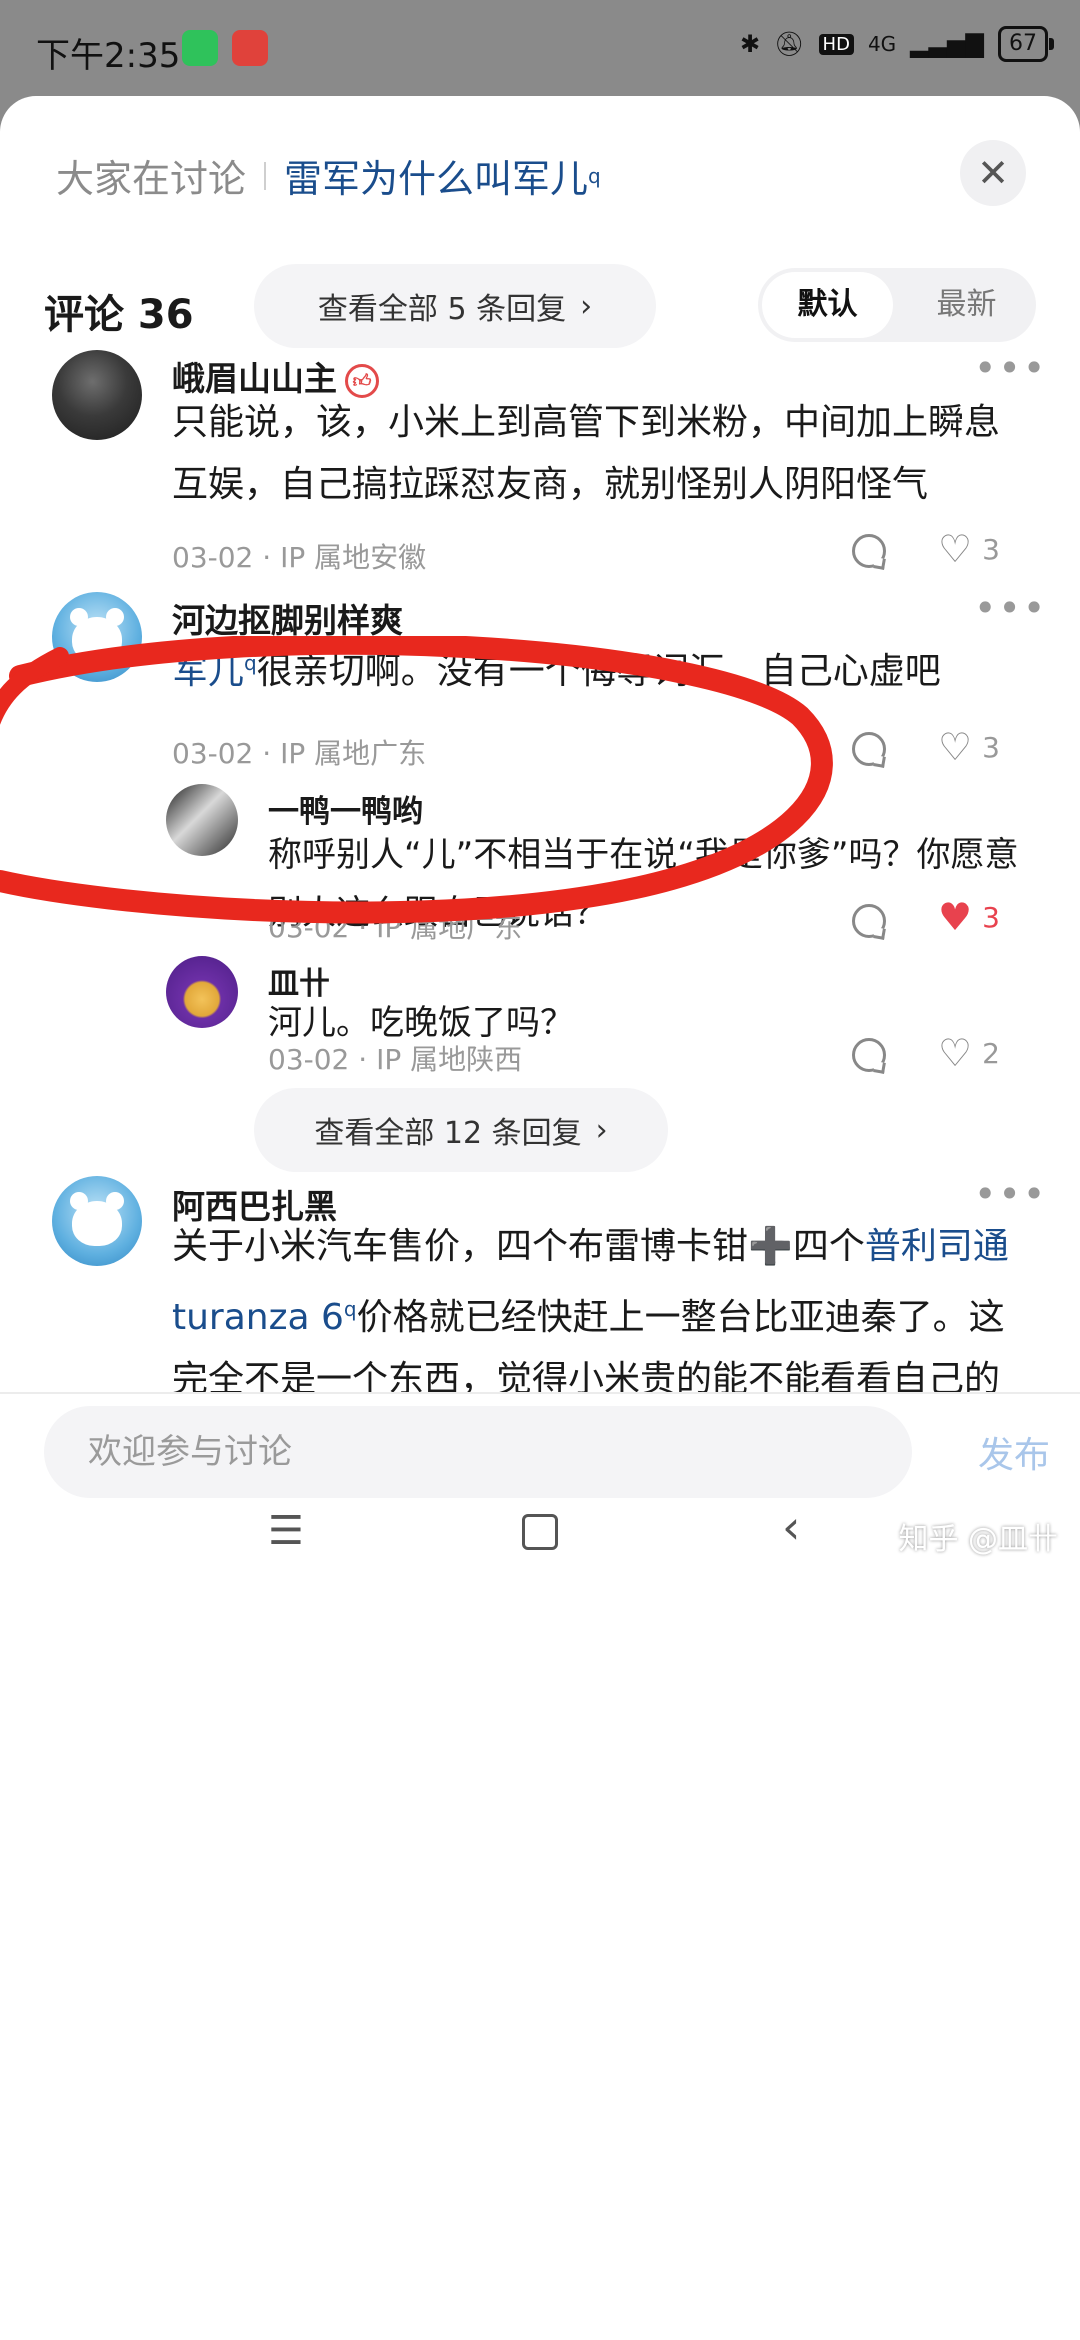  I want to click on sort-latest-tab: 最新, so click(966, 305).